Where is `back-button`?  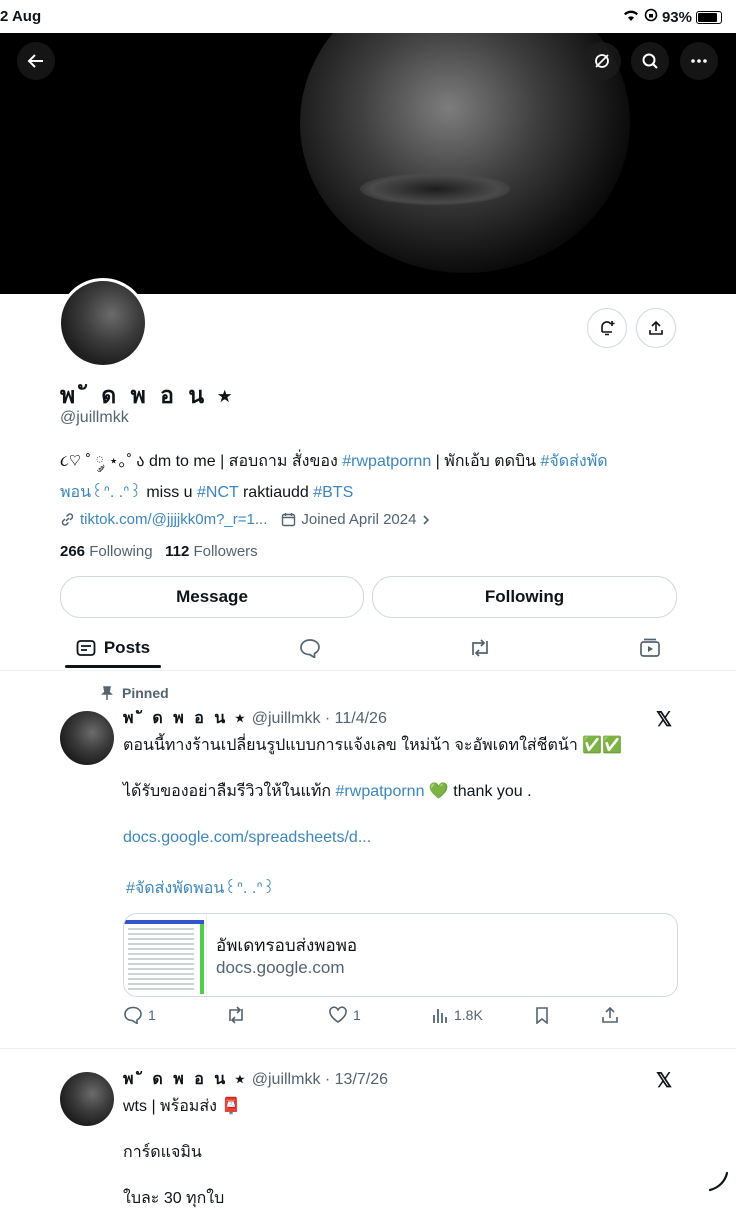
back-button is located at coordinates (36, 61).